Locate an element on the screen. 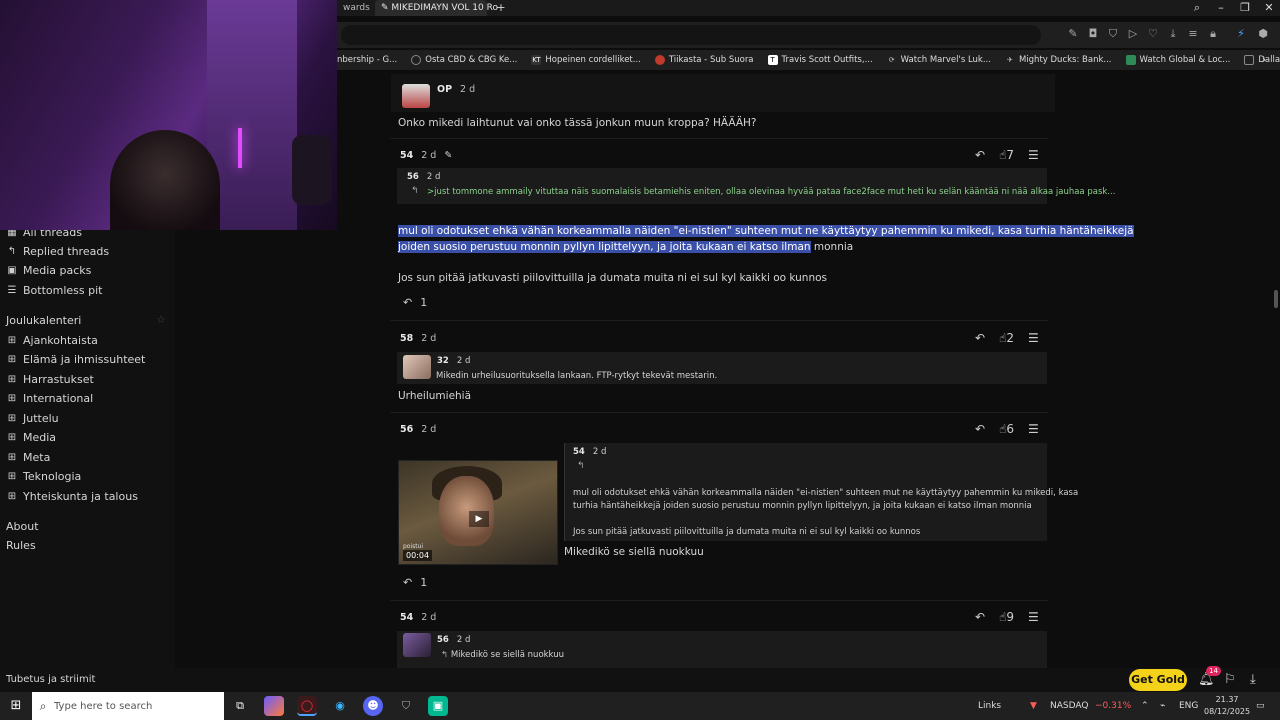 This screenshot has height=720, width=1280. browser-tab-active: ✎ MIKEDIMAYN VOL 10 Ro is located at coordinates (436, 8).